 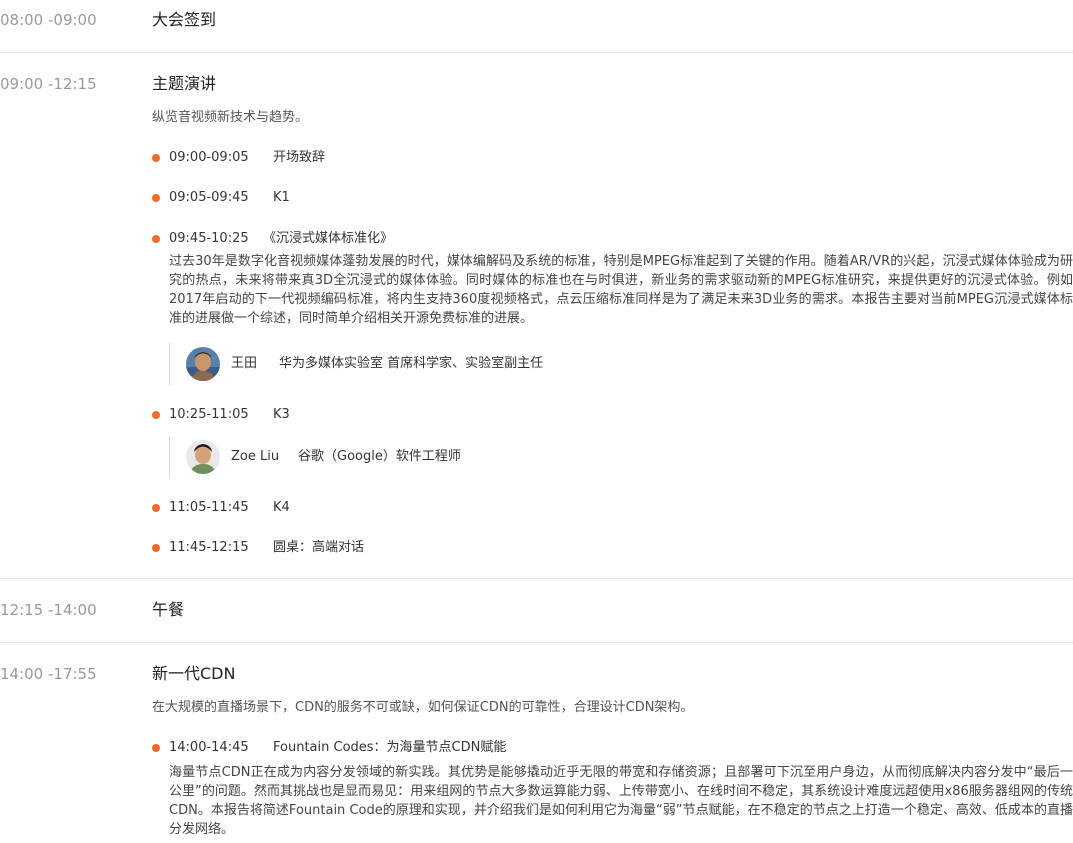 I want to click on item-time: 11:45-12:15, so click(x=209, y=547).